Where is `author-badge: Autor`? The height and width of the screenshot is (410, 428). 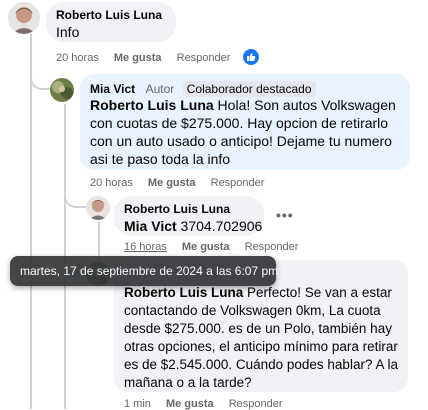 author-badge: Autor is located at coordinates (160, 89).